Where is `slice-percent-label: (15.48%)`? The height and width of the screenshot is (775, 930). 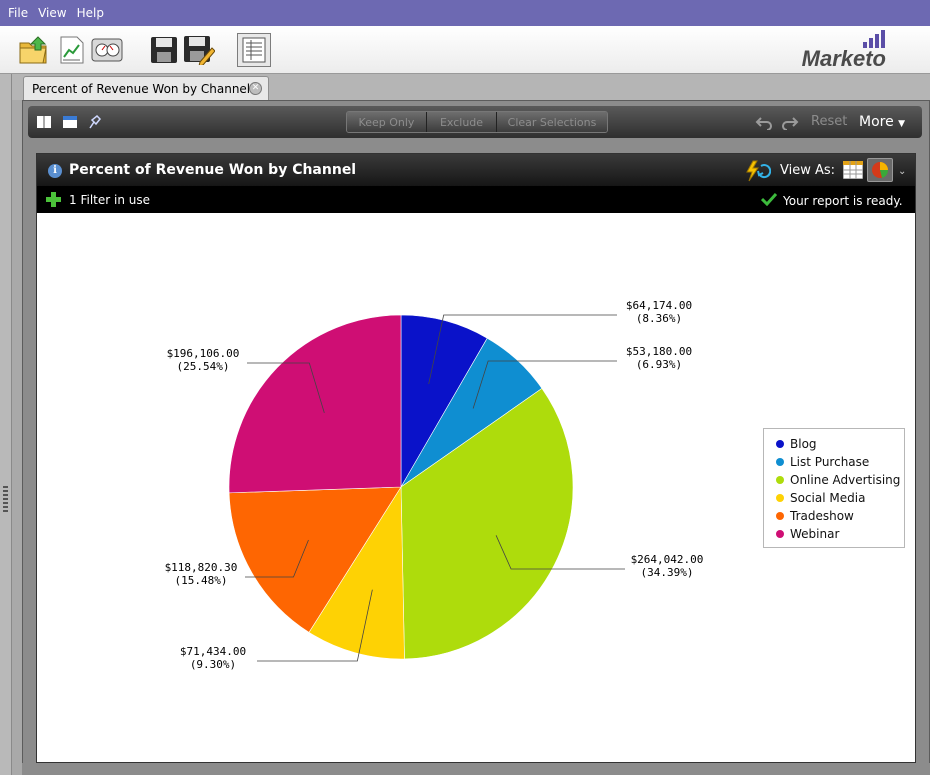 slice-percent-label: (15.48%) is located at coordinates (201, 580).